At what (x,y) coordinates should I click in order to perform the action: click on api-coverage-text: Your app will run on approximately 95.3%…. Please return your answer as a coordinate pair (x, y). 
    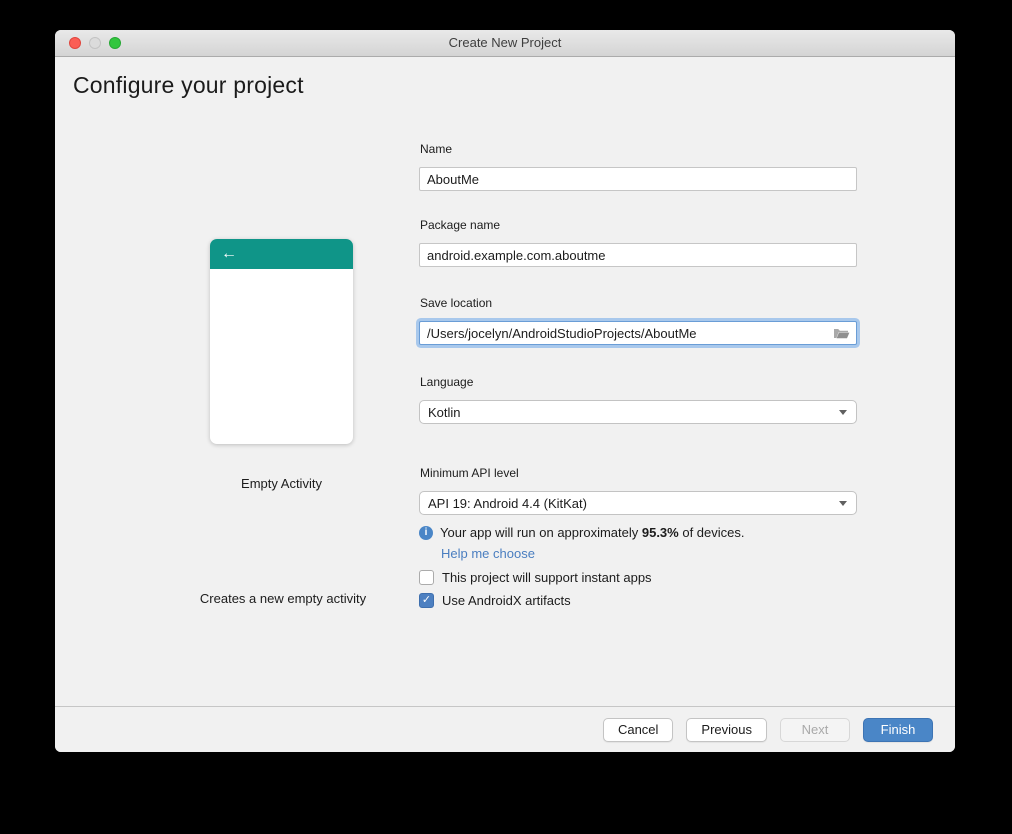
    Looking at the image, I should click on (592, 532).